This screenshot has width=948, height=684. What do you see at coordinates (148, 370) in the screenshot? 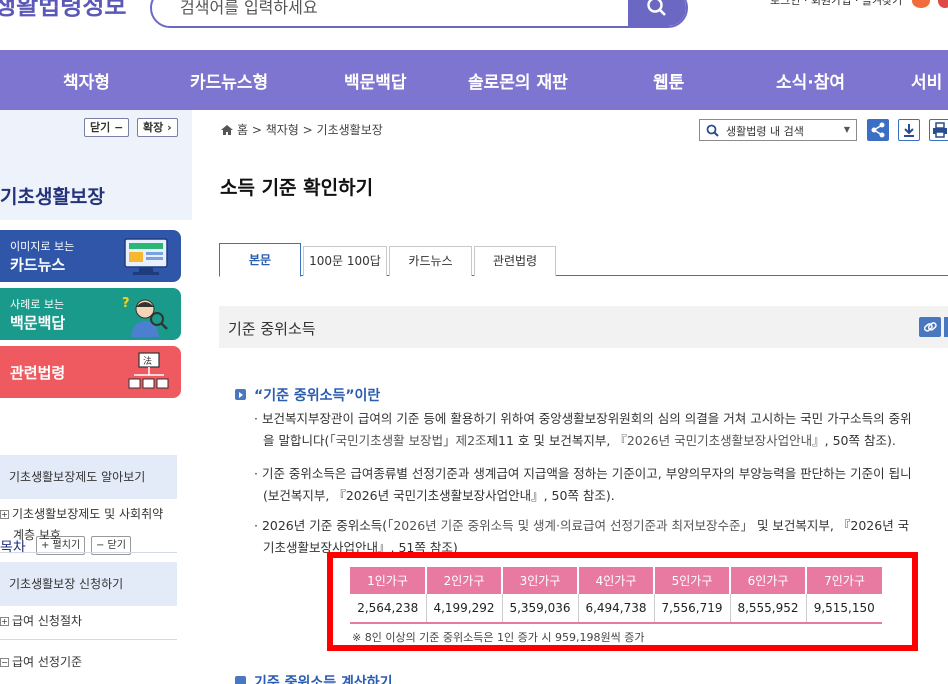
I see `law-document-icon: 法` at bounding box center [148, 370].